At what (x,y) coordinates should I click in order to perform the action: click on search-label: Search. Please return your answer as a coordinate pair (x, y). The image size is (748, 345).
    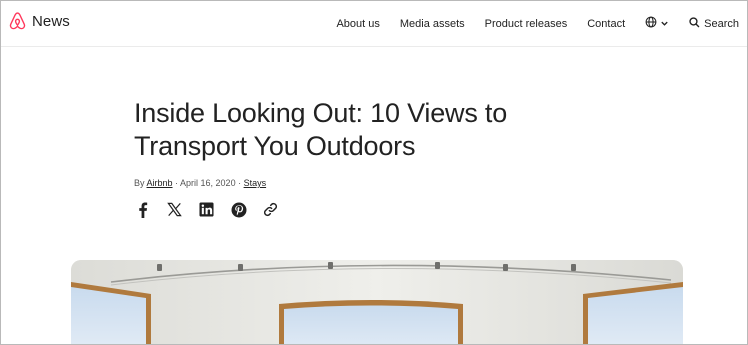
    Looking at the image, I should click on (721, 24).